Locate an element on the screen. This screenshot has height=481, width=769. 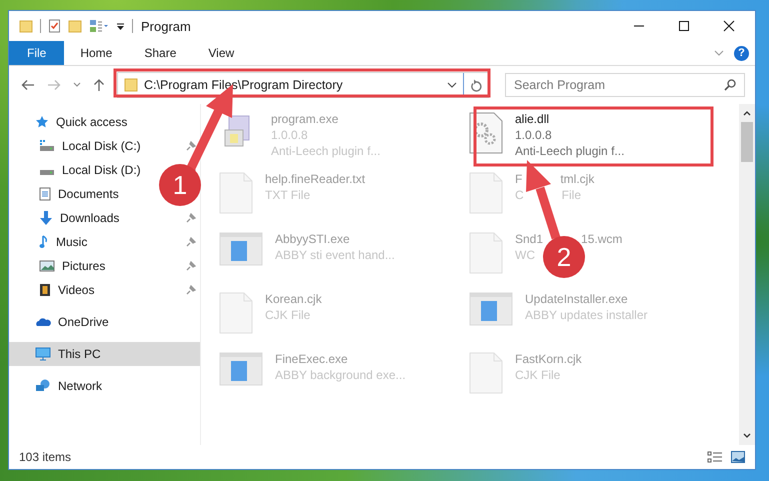
sidebar-item: Music is located at coordinates (48, 242).